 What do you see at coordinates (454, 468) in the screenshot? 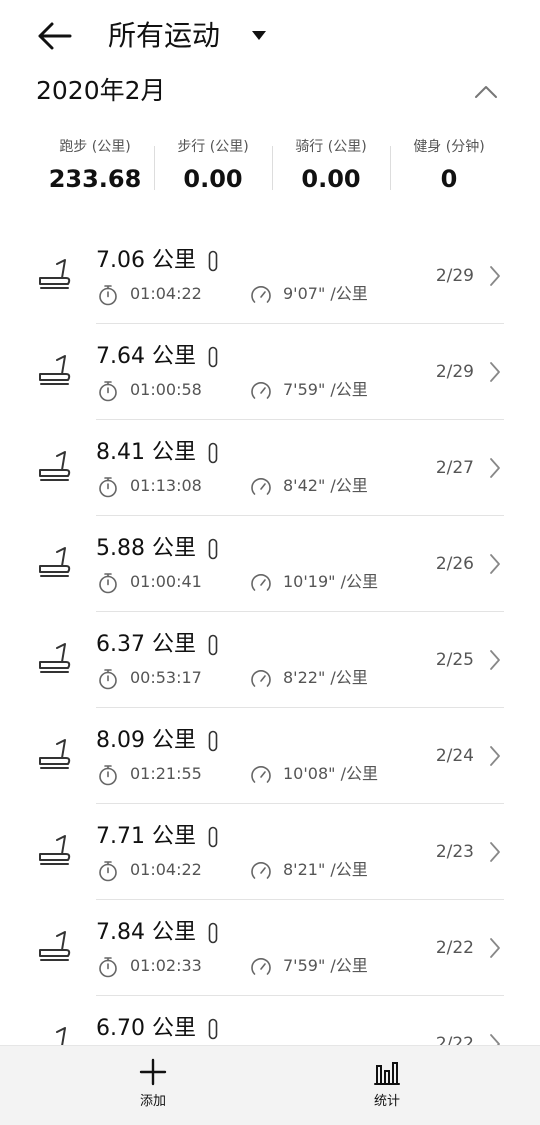
I see `record-date: 2/27` at bounding box center [454, 468].